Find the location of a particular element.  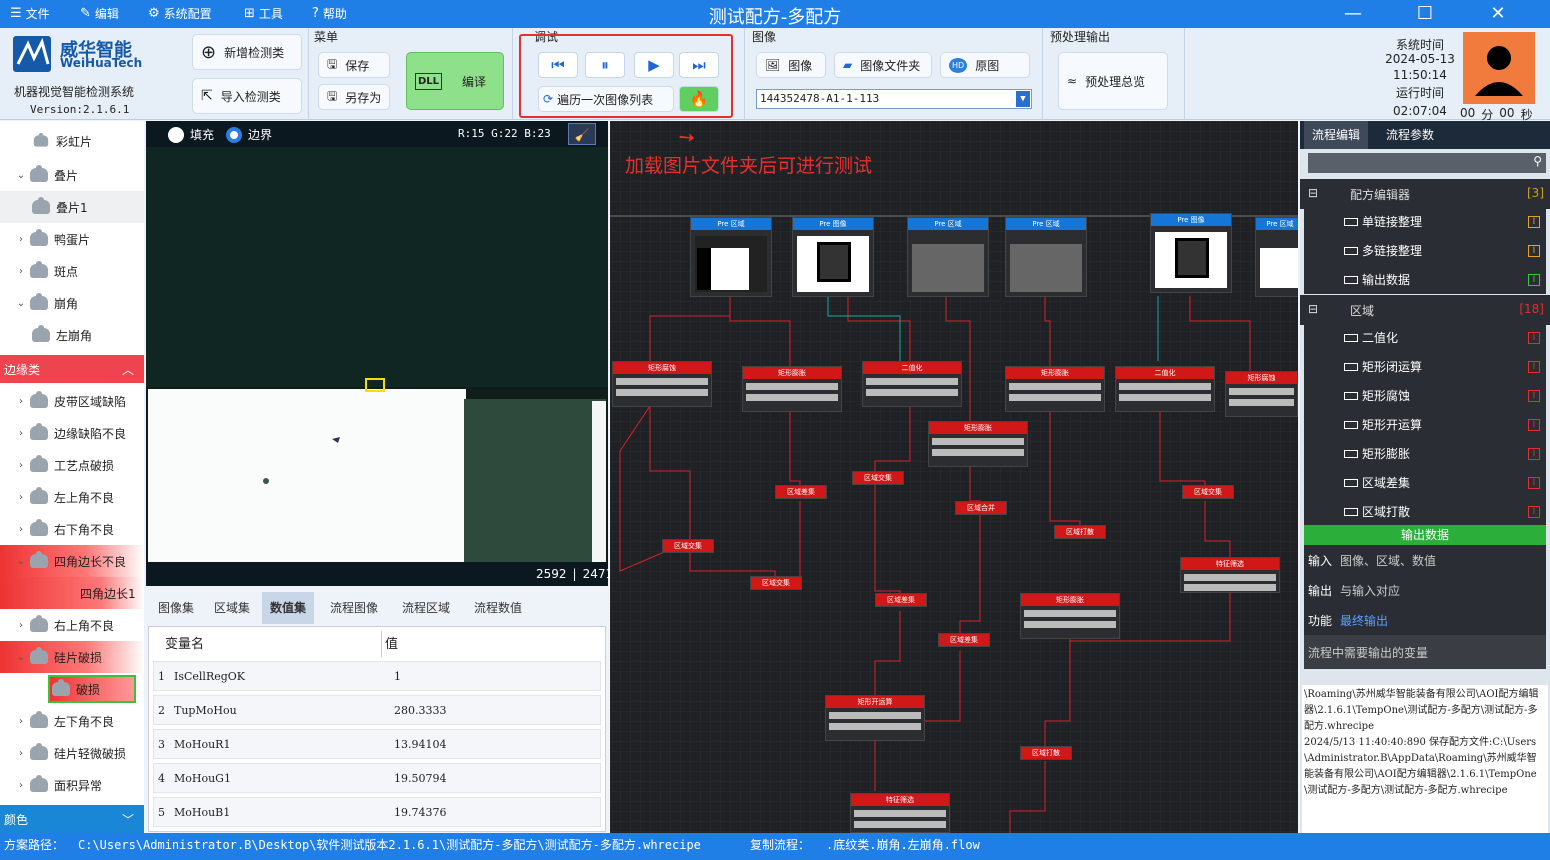

tree-item: ⌄ 叠片 is located at coordinates (72, 175).